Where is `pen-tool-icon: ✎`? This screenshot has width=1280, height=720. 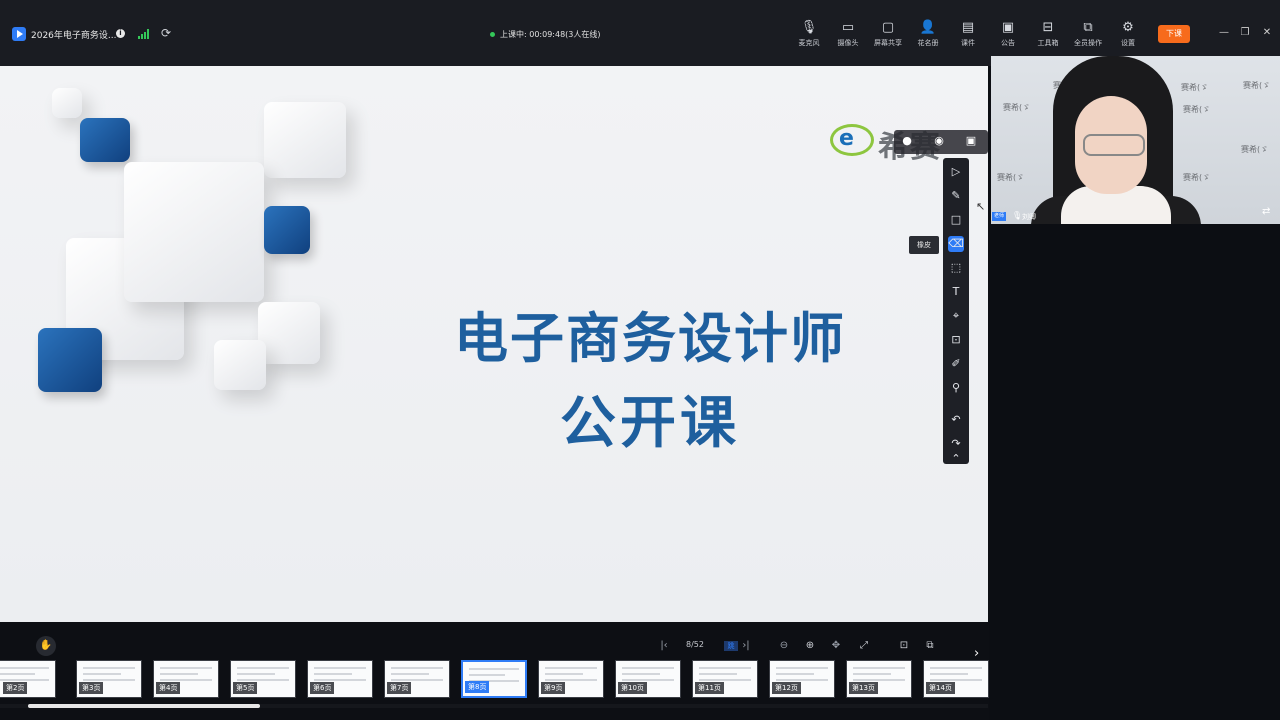
pen-tool-icon: ✎ is located at coordinates (956, 196).